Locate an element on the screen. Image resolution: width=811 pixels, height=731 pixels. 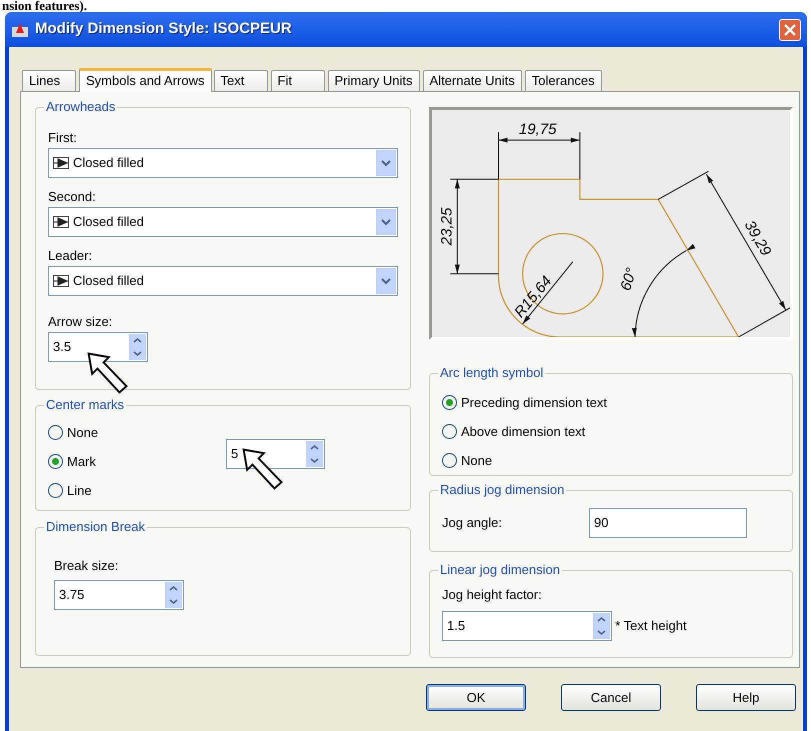
option-label: Line is located at coordinates (79, 490).